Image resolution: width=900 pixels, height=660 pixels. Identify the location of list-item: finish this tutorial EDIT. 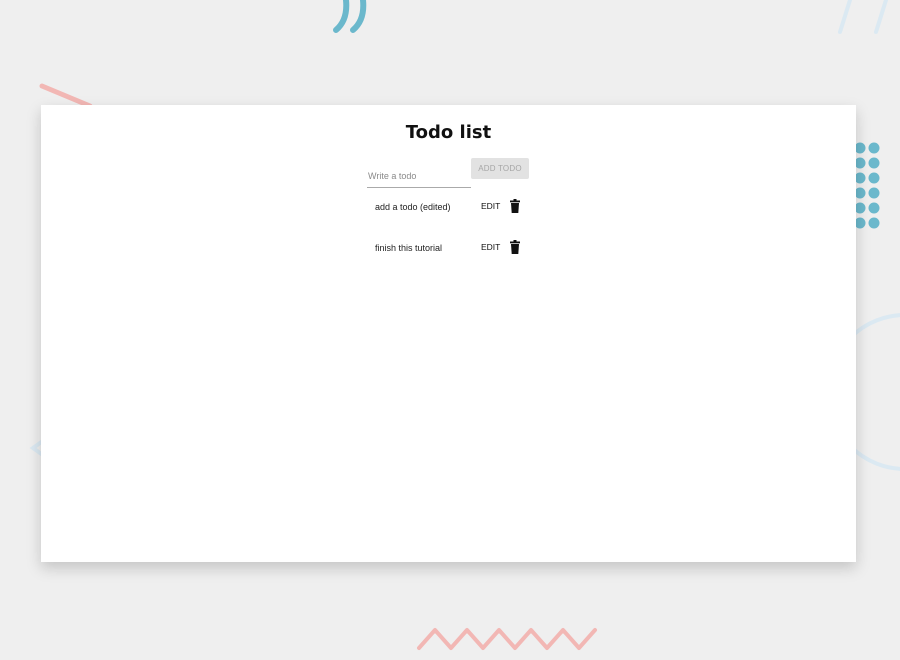
(467, 254).